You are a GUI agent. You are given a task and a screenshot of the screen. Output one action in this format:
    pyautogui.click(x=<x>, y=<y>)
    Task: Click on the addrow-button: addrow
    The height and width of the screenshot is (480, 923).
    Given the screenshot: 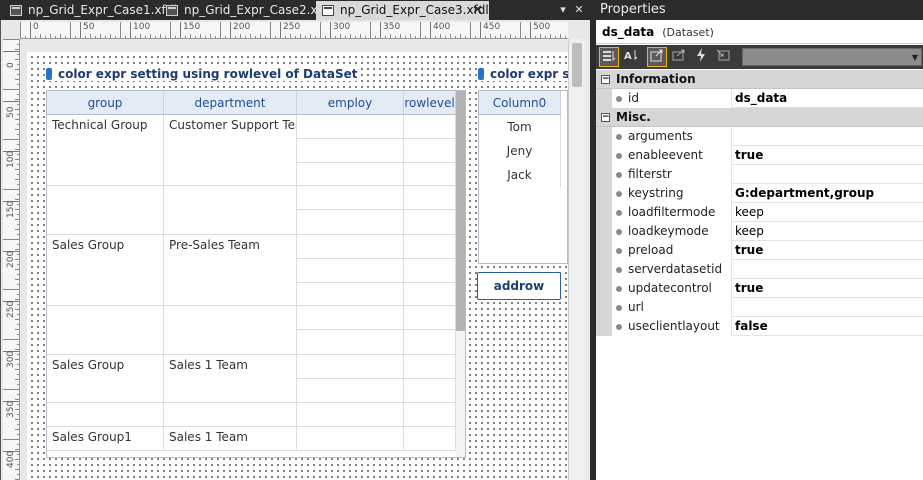 What is the action you would take?
    pyautogui.click(x=519, y=286)
    